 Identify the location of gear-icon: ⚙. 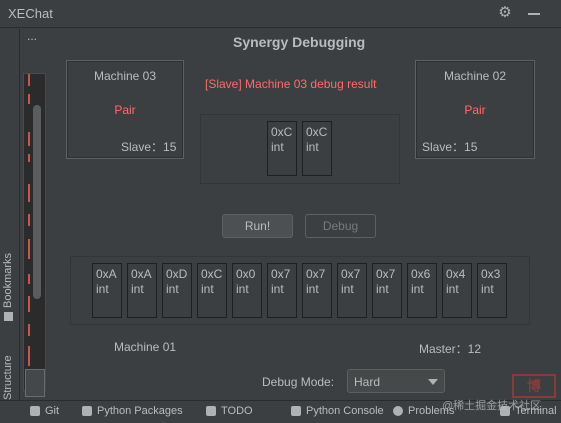
(505, 13).